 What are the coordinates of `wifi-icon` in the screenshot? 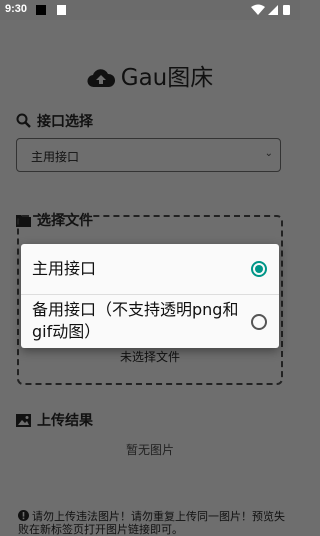 It's located at (258, 9).